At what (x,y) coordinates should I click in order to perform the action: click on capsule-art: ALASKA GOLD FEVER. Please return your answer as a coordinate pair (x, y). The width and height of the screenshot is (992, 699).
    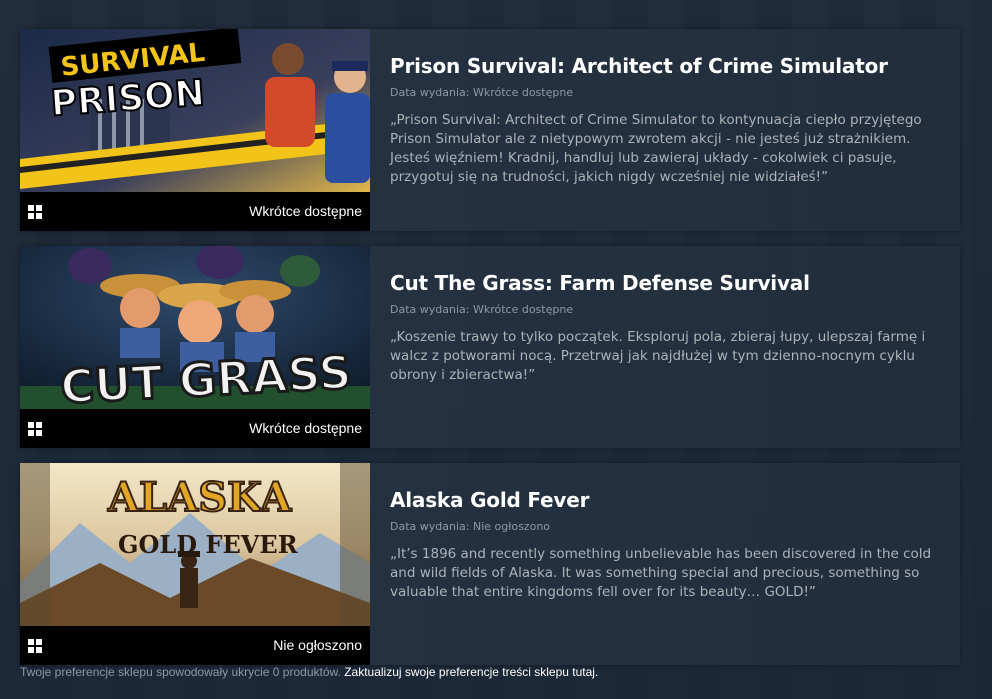
    Looking at the image, I should click on (195, 544).